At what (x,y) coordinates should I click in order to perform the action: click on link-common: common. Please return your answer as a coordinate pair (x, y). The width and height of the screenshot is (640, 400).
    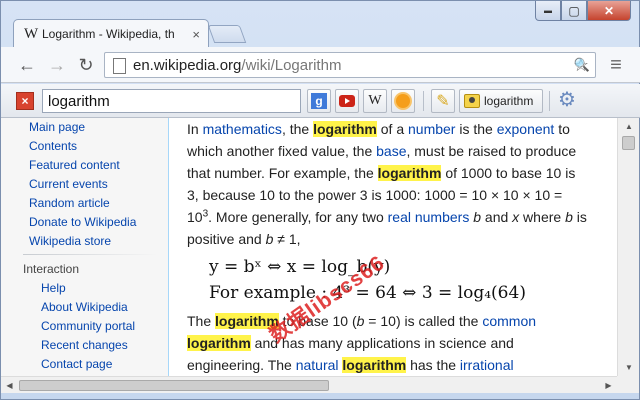
    Looking at the image, I should click on (509, 321).